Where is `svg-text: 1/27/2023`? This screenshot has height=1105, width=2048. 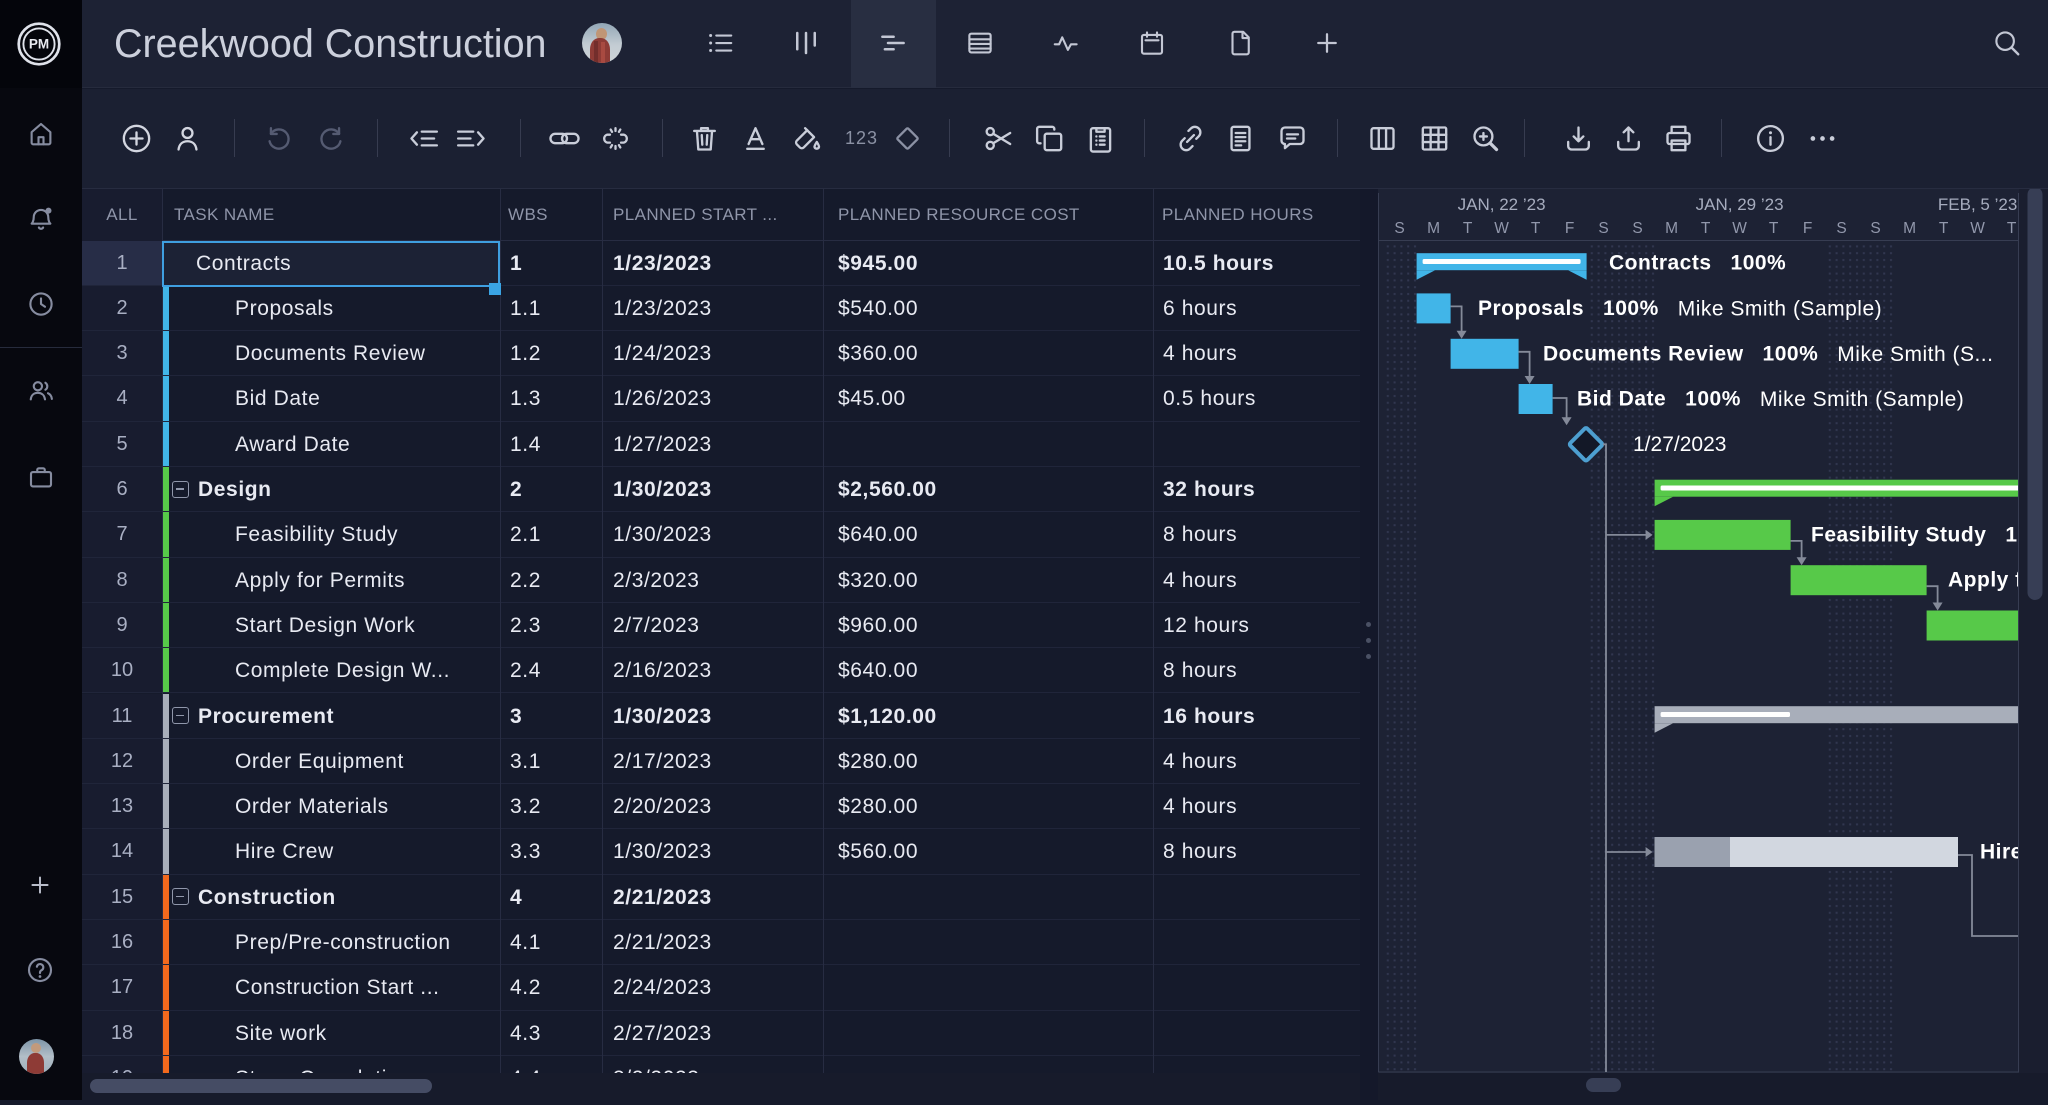
svg-text: 1/27/2023 is located at coordinates (1679, 444).